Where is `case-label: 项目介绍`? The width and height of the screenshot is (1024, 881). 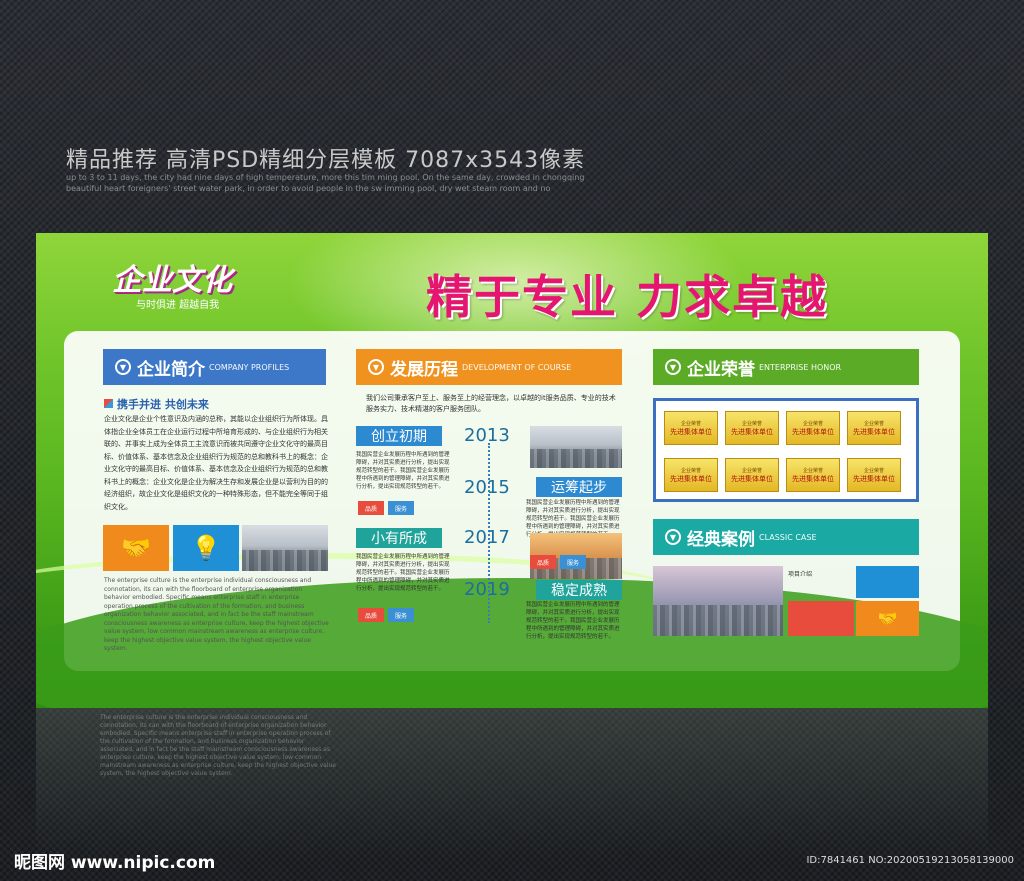
case-label: 项目介绍 is located at coordinates (800, 574).